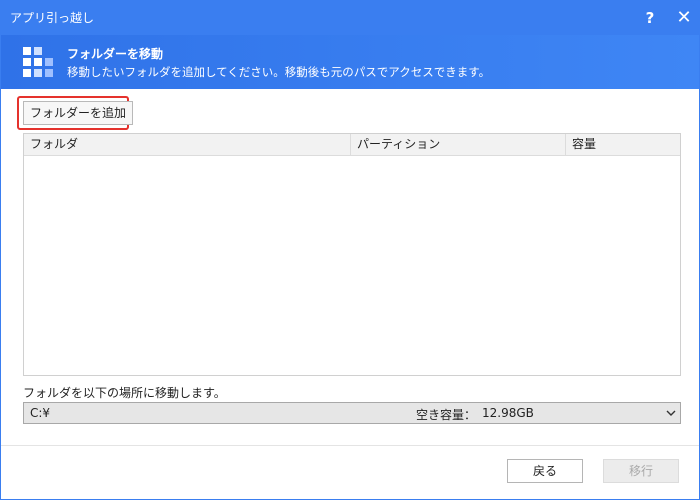 The image size is (700, 500). Describe the element at coordinates (684, 18) in the screenshot. I see `close-button: ✕` at that location.